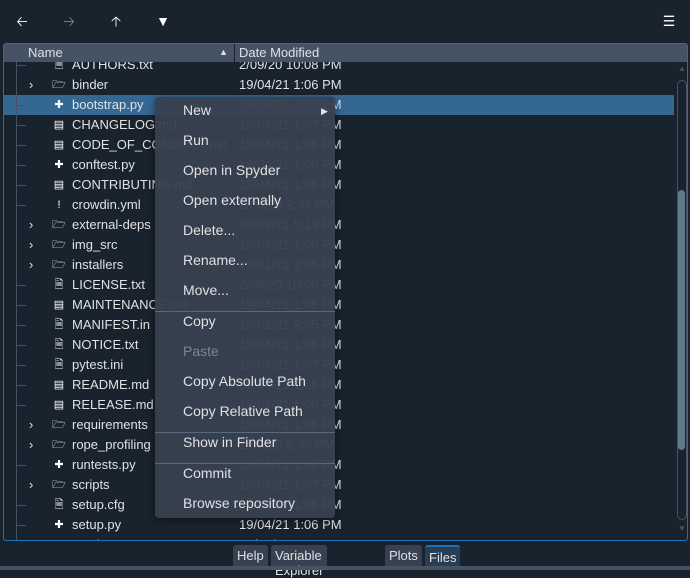  What do you see at coordinates (239, 503) in the screenshot?
I see `menu-item-browse-repository: Browse repository` at bounding box center [239, 503].